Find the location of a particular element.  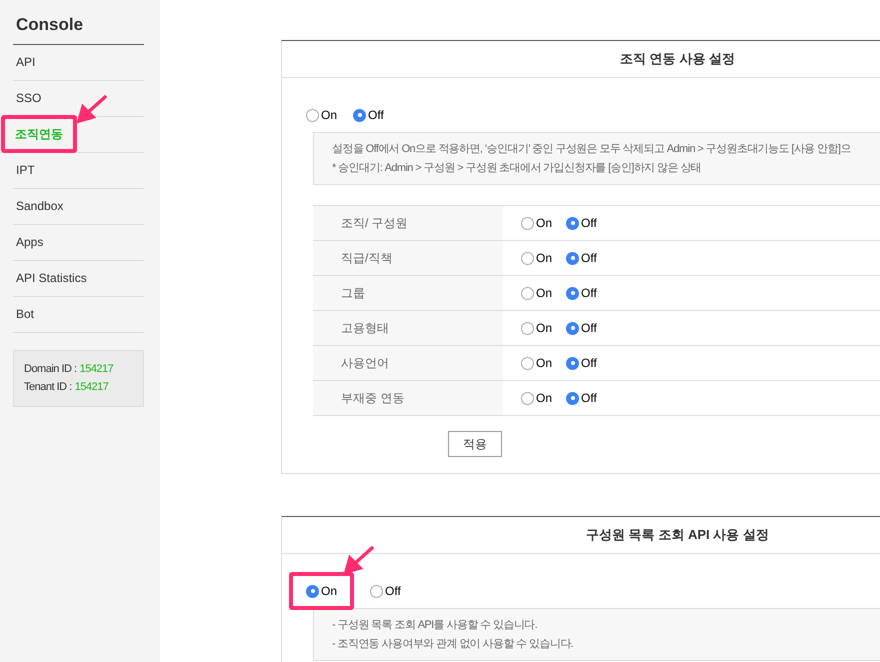

notice-text: - 구성원 목록 조회 API를 사용할 수 있습니다. is located at coordinates (435, 625).